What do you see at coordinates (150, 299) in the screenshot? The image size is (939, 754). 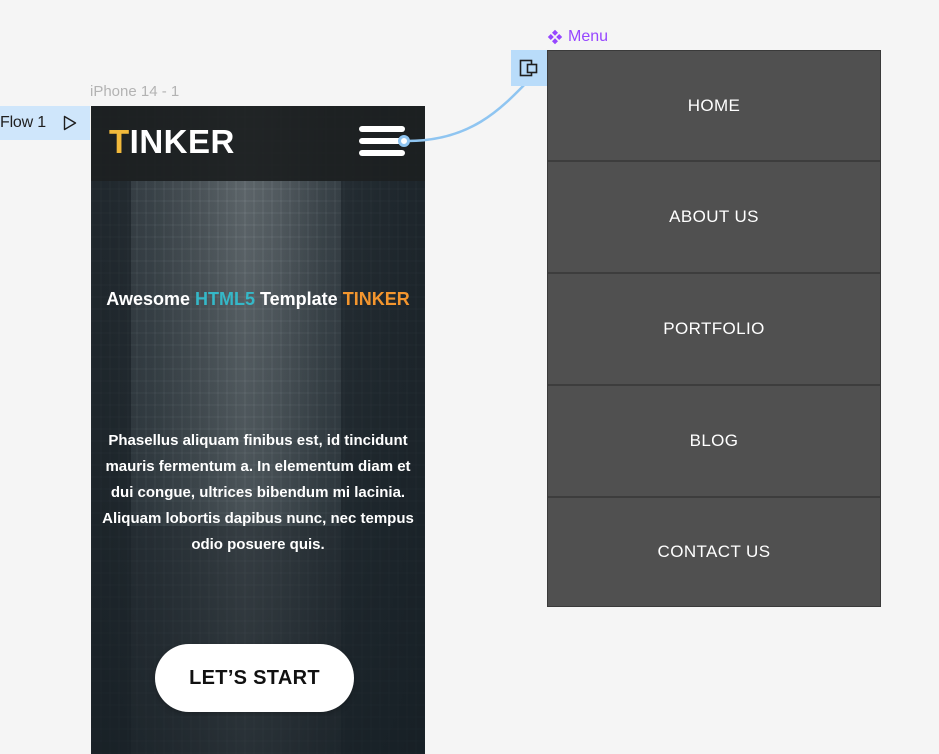 I see `headline-text: Awesome` at bounding box center [150, 299].